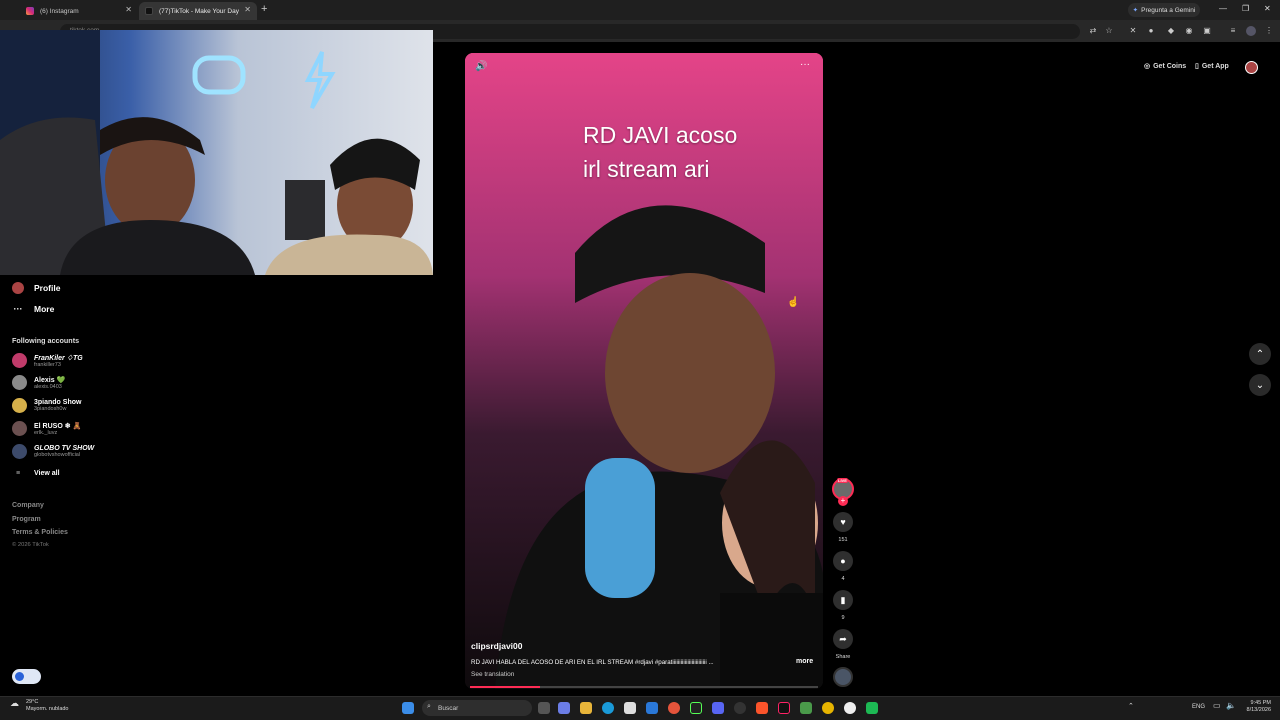  I want to click on network-icon: ▭, so click(1217, 705).